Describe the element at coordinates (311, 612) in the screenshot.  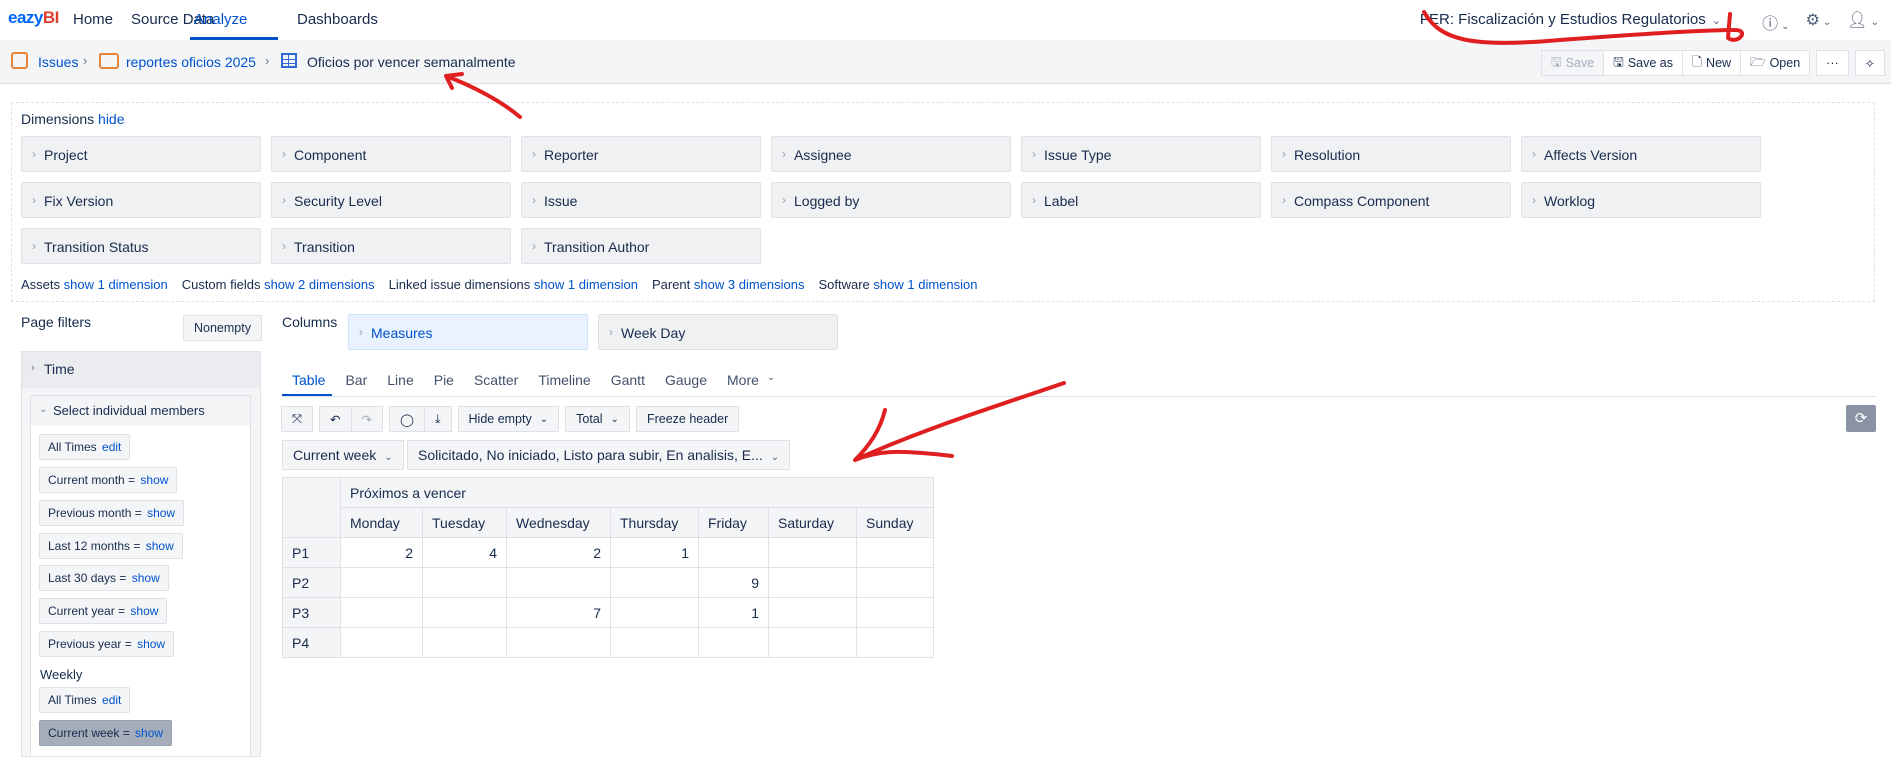
I see `row-header: P3` at that location.